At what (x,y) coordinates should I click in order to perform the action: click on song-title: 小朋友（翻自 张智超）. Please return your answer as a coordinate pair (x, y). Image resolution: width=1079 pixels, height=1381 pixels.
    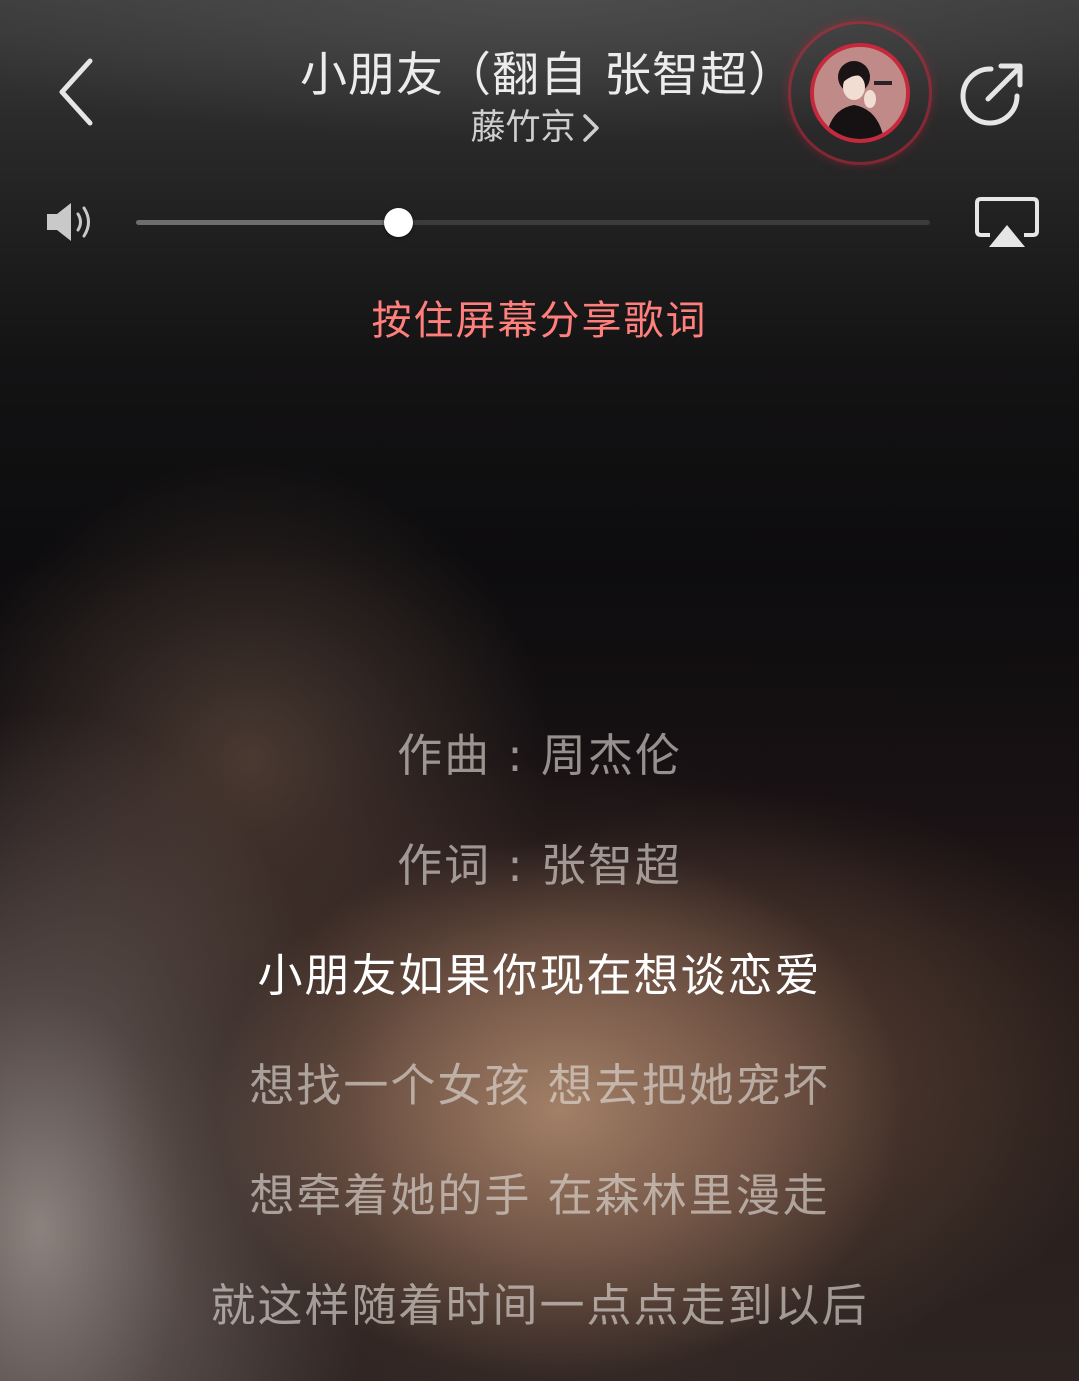
    Looking at the image, I should click on (535, 75).